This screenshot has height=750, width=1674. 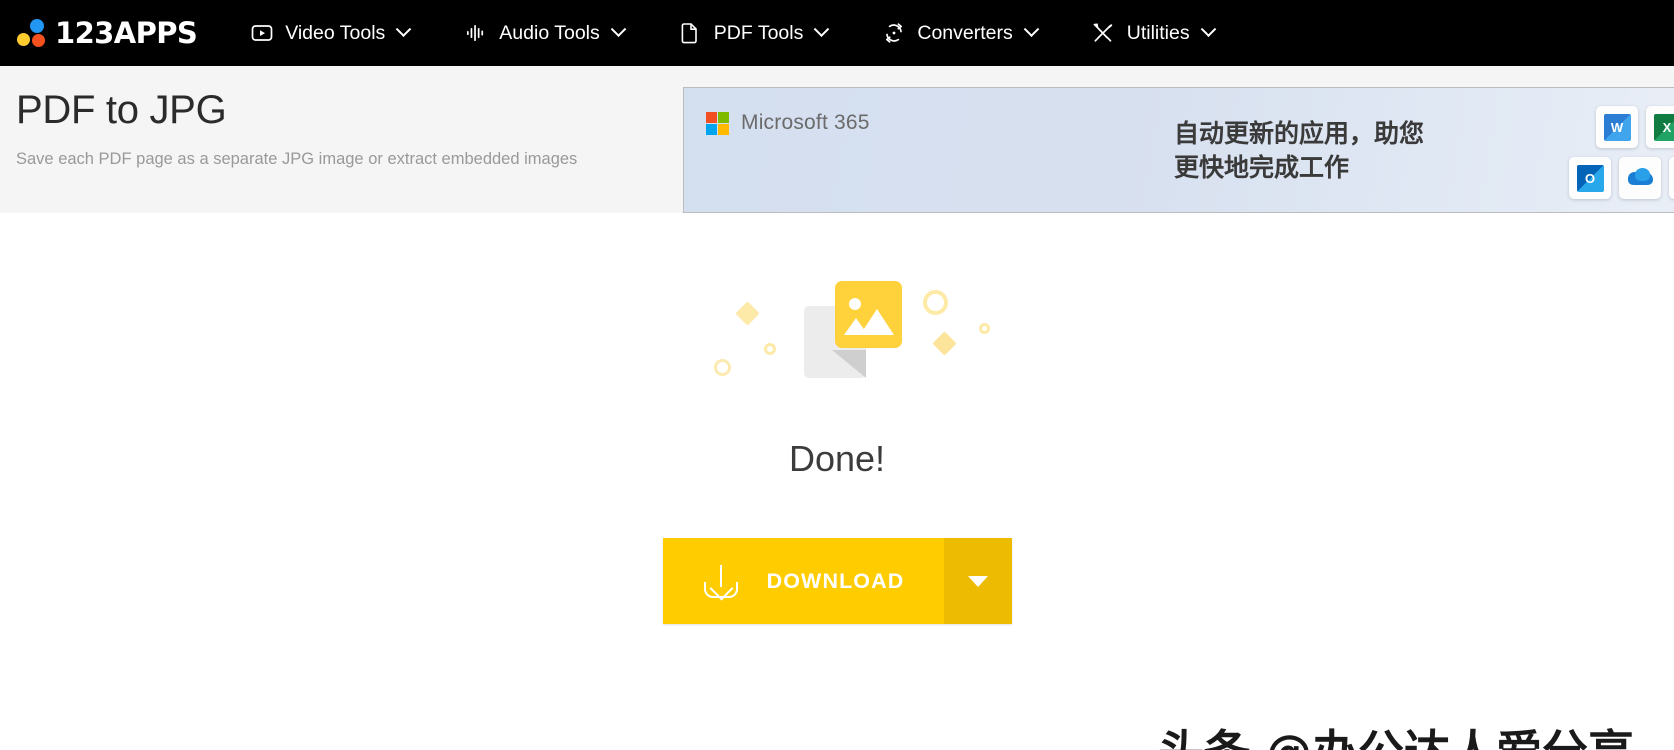 I want to click on decor-x-left, so click(x=747, y=313).